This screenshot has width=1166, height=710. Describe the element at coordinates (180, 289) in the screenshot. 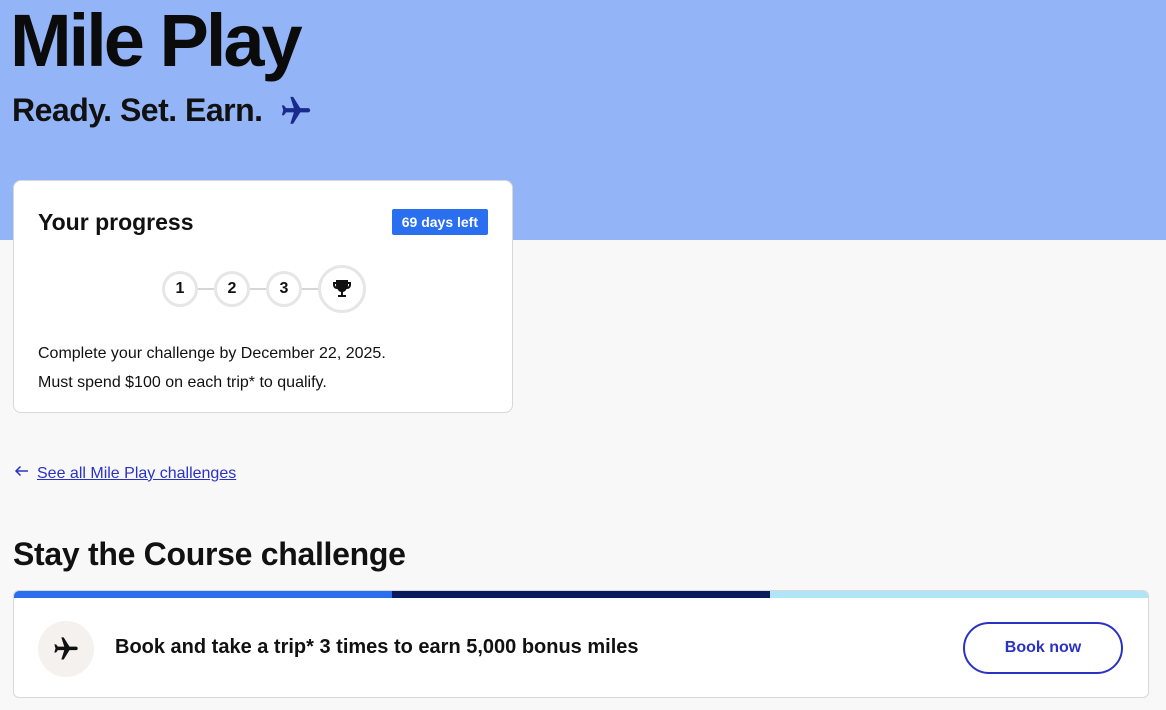

I see `step-1: 1` at that location.